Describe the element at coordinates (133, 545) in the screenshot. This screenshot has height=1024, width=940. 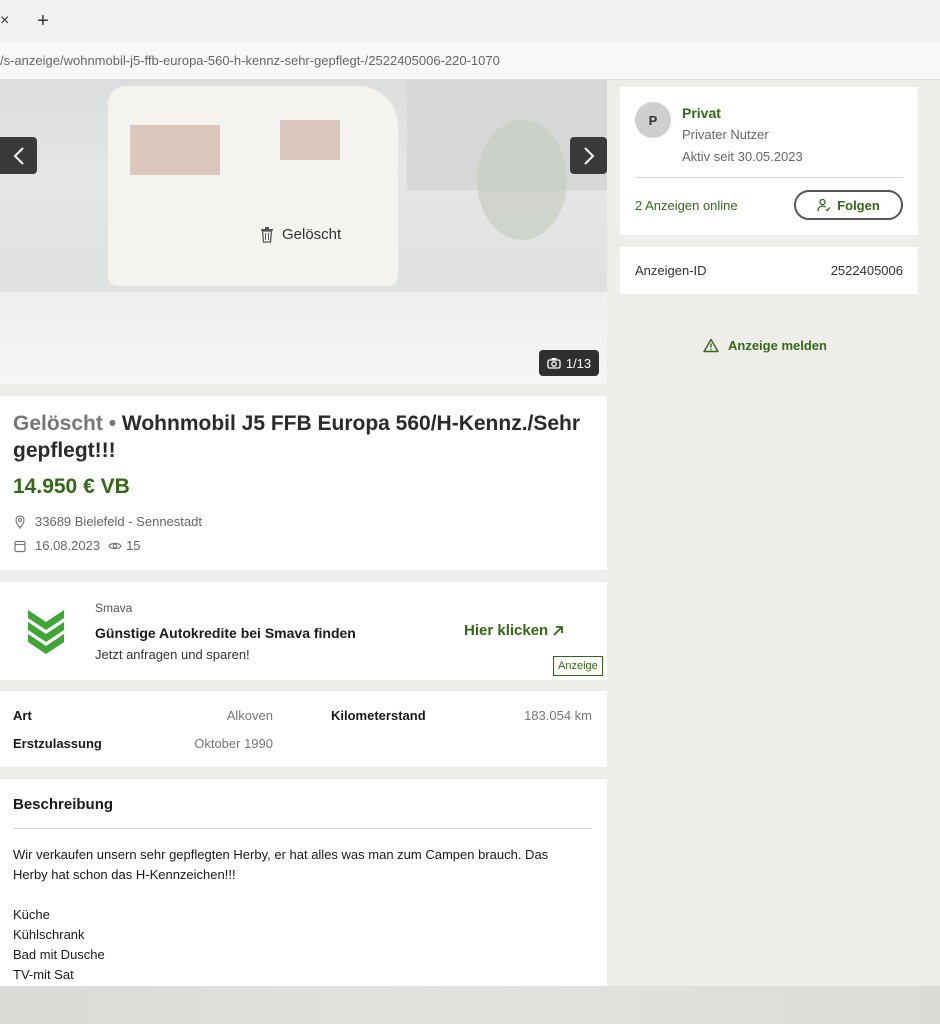
I see `views-count: 15` at that location.